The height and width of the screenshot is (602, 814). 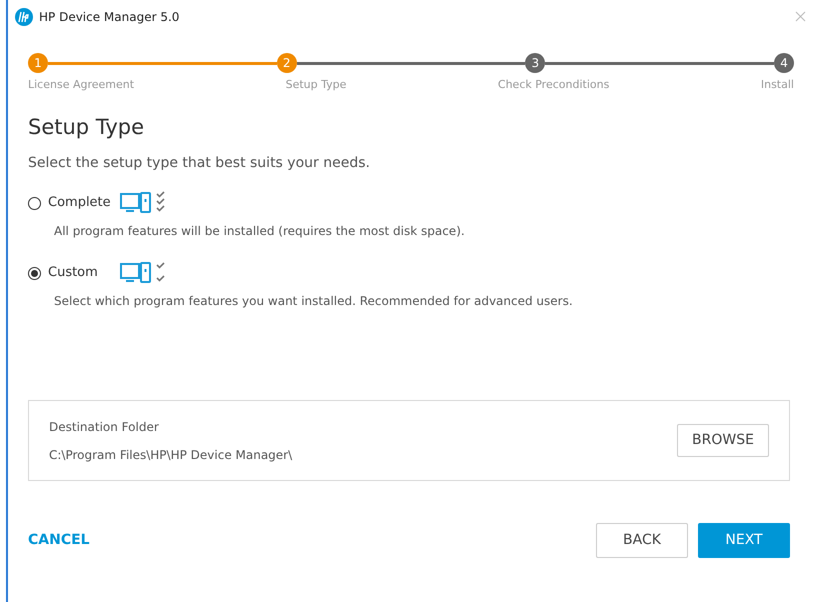 What do you see at coordinates (81, 85) in the screenshot?
I see `step-label: License Agreement` at bounding box center [81, 85].